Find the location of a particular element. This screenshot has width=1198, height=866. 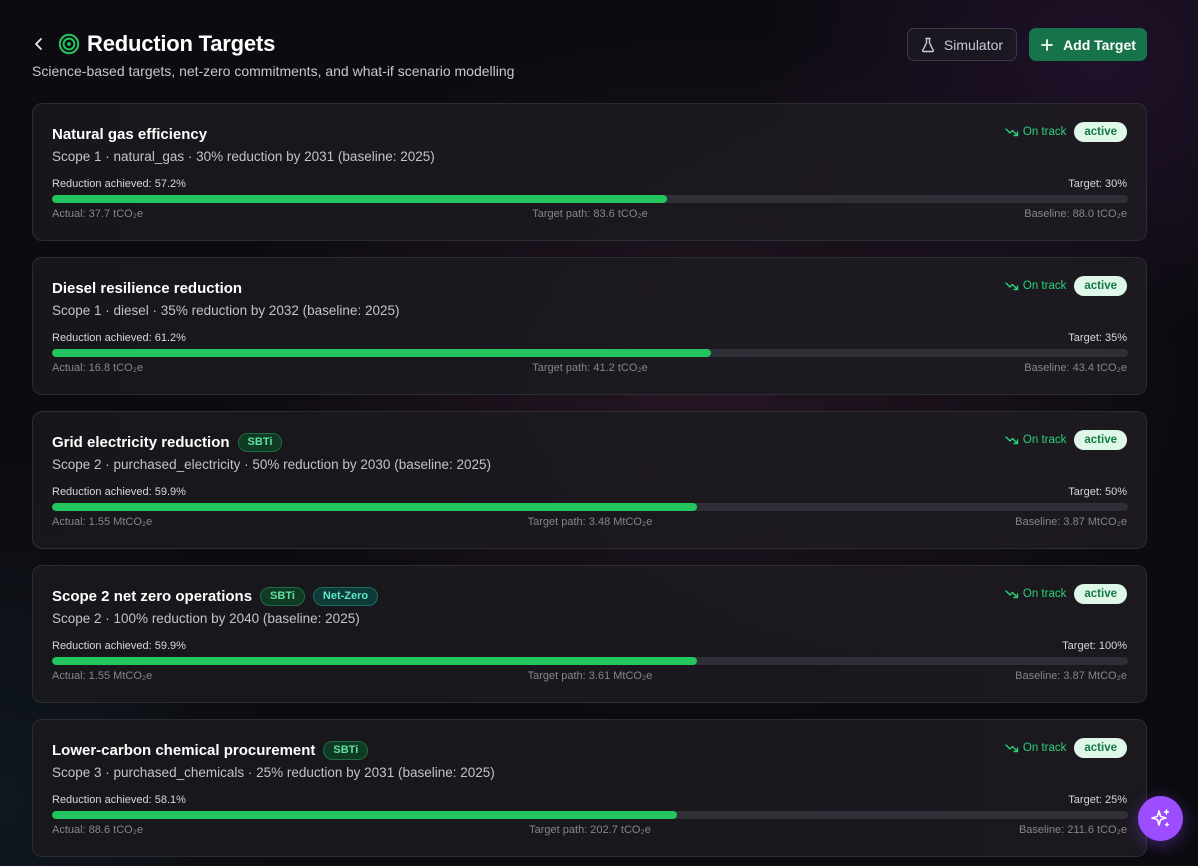

net-zero-tag: Net-Zero is located at coordinates (345, 596).